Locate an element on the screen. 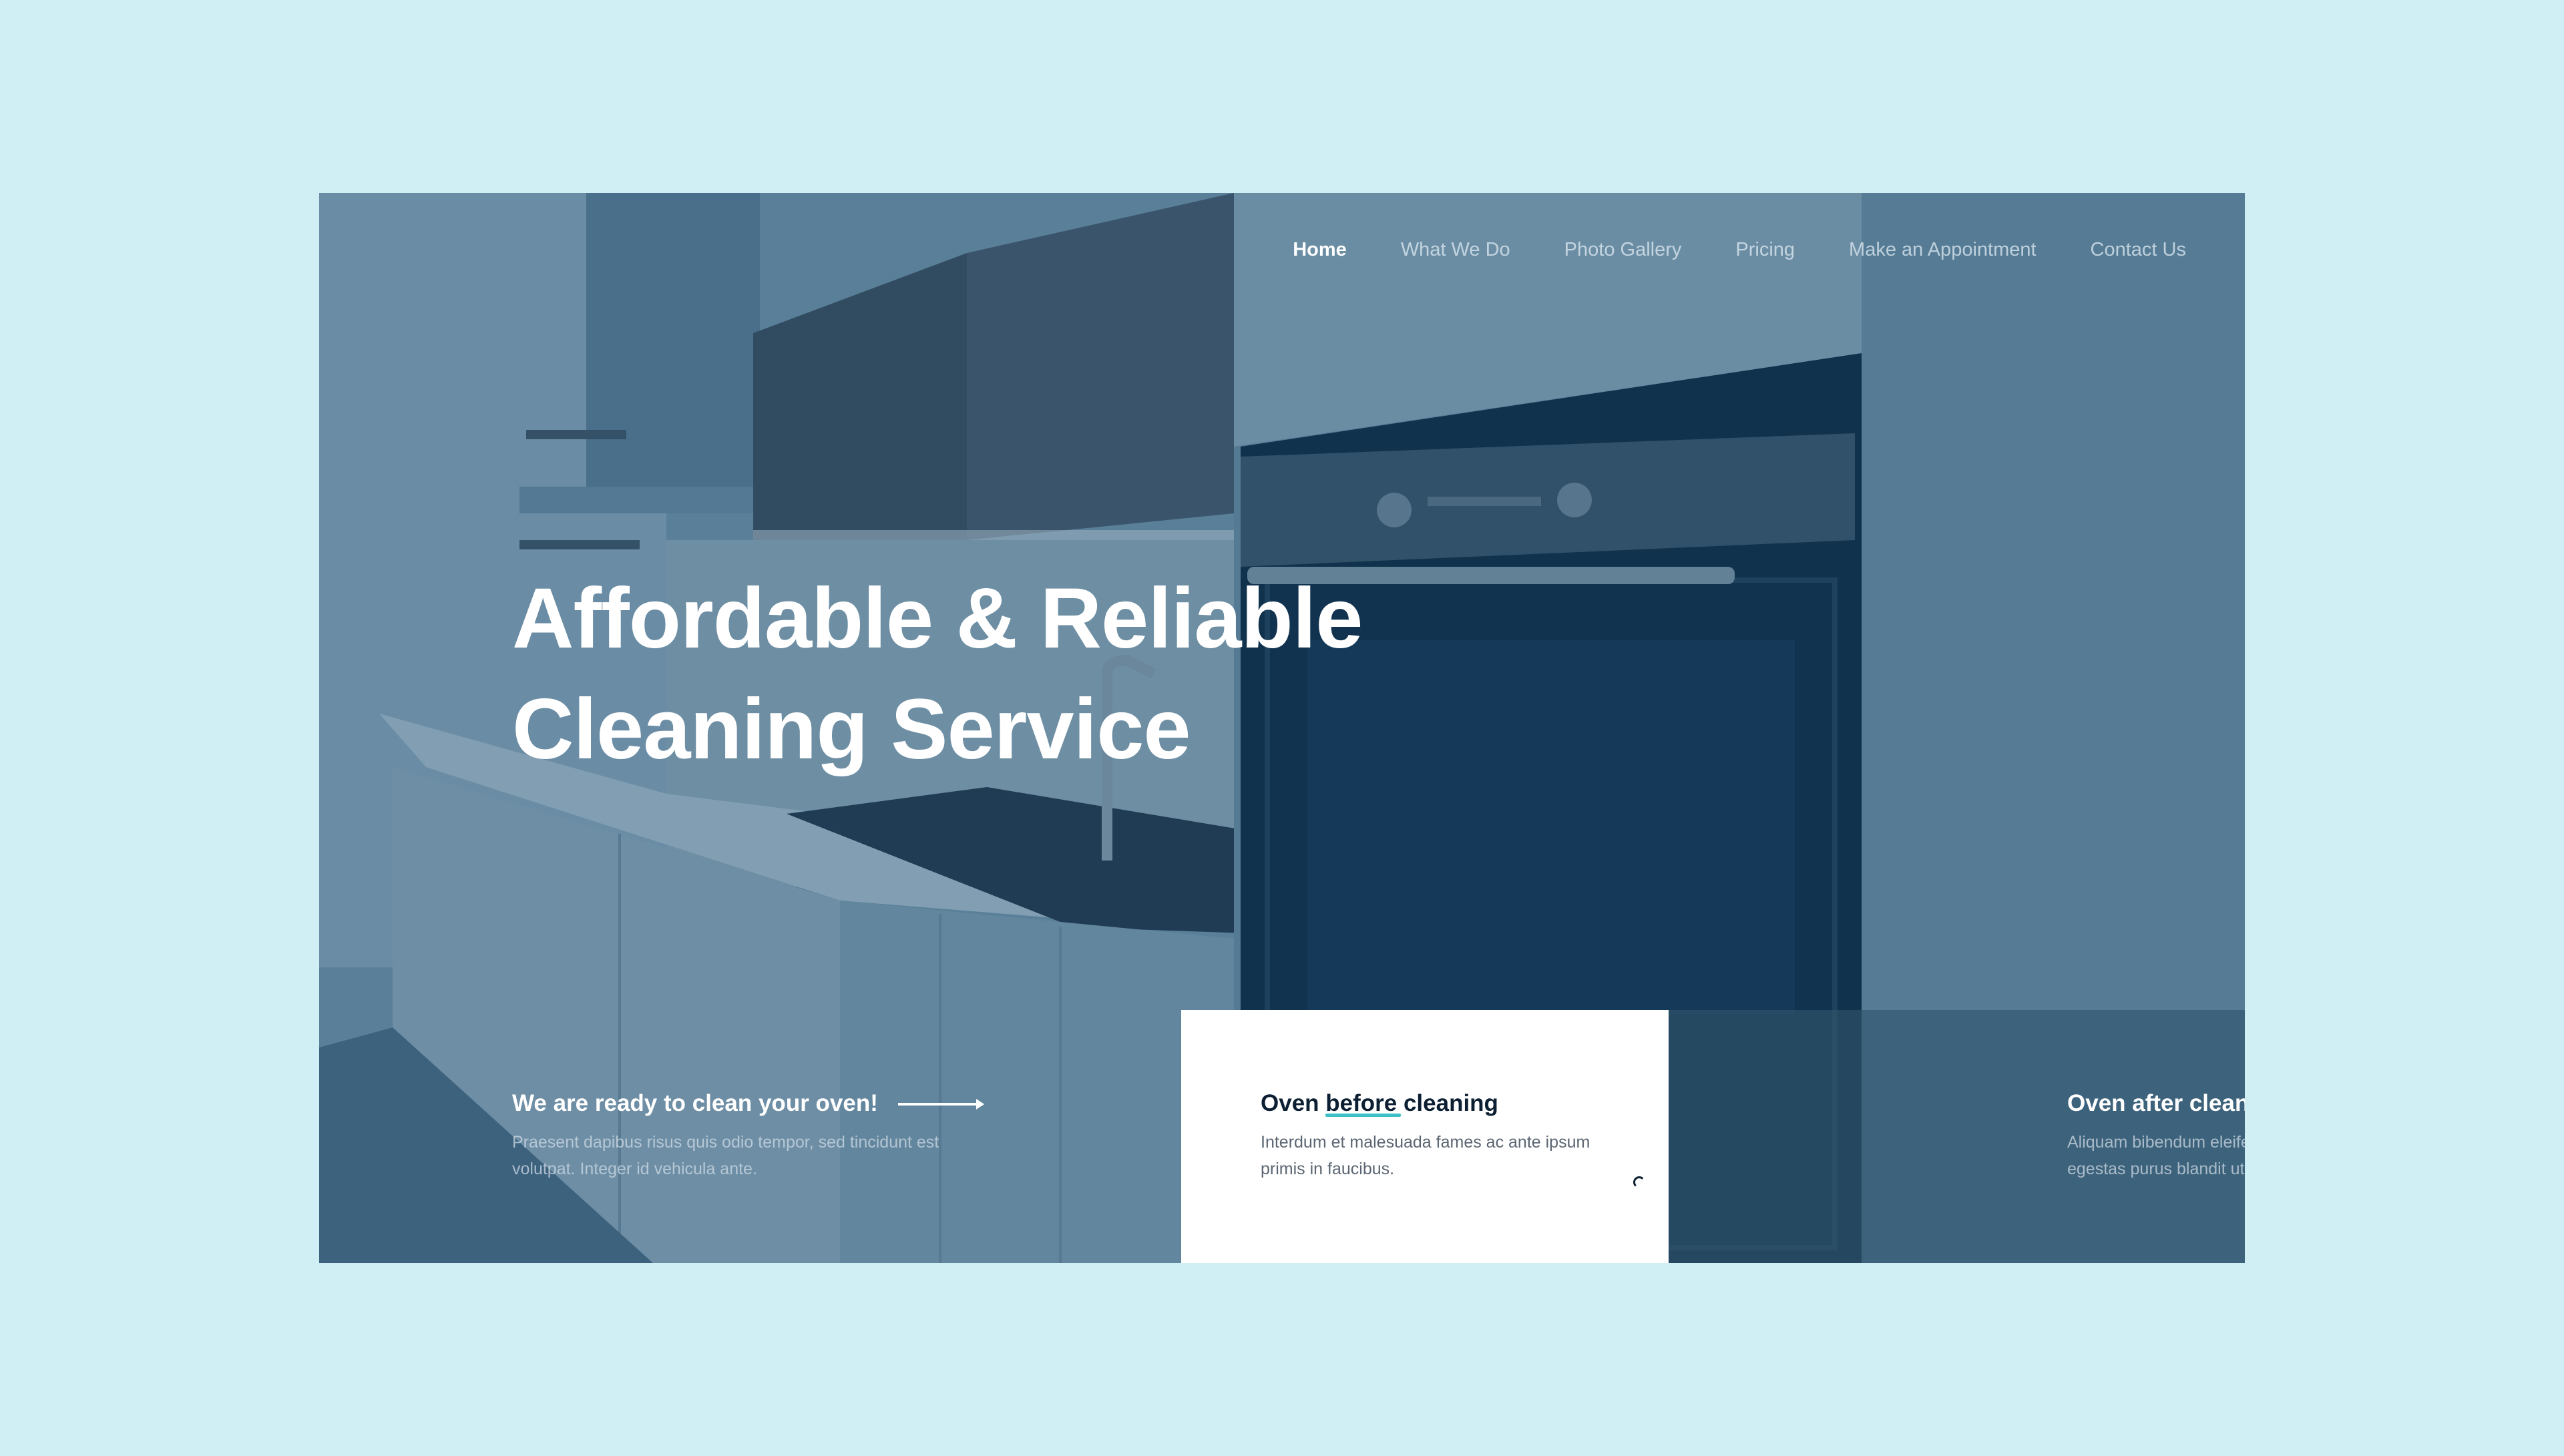  nav-item-home: Home is located at coordinates (1320, 249).